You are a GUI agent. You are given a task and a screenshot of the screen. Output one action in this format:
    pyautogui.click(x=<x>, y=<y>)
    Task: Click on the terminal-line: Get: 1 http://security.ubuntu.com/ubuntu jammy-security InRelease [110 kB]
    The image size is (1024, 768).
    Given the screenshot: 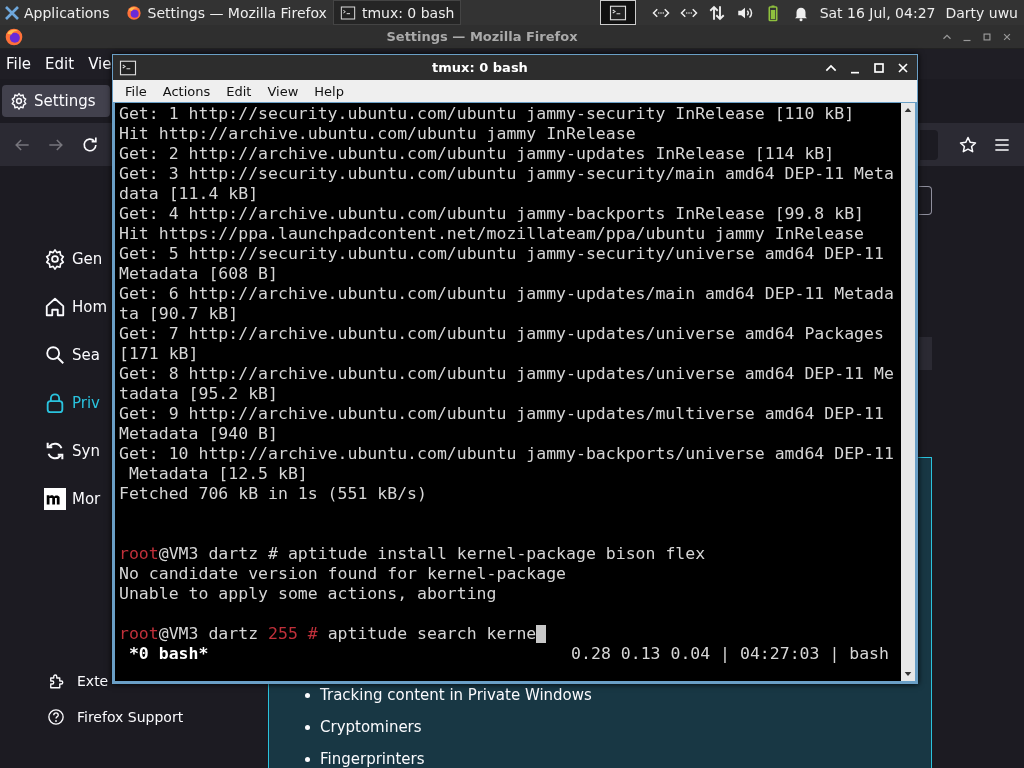 What is the action you would take?
    pyautogui.click(x=487, y=114)
    